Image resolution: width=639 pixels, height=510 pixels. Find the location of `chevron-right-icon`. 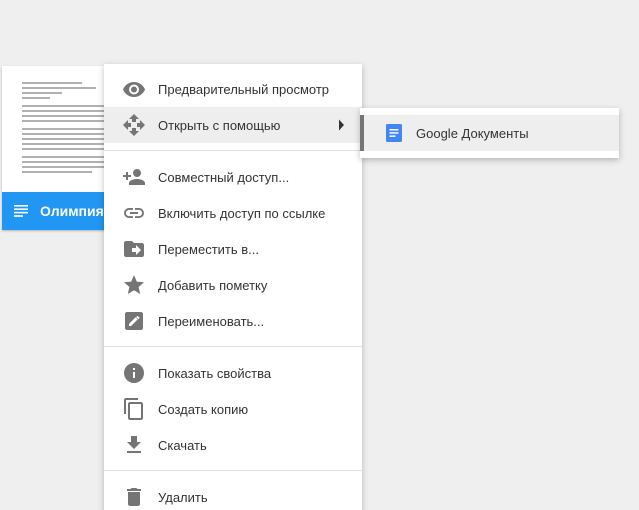

chevron-right-icon is located at coordinates (341, 125).